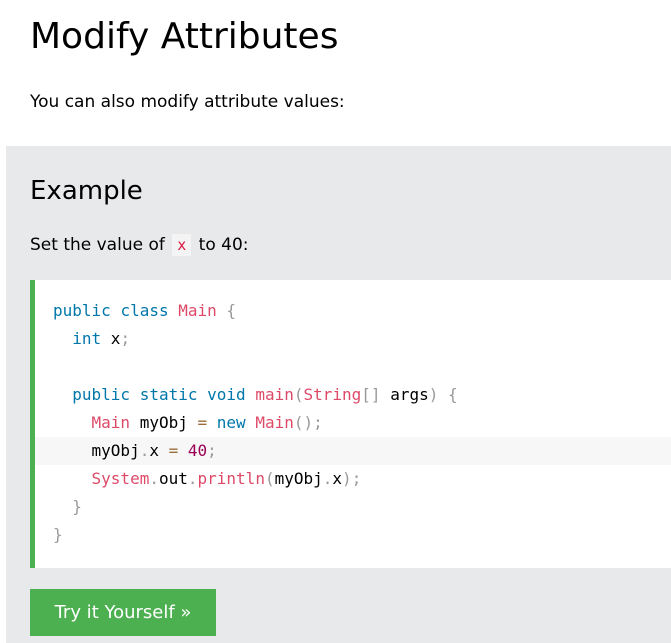  What do you see at coordinates (332, 394) in the screenshot?
I see `code-token: String` at bounding box center [332, 394].